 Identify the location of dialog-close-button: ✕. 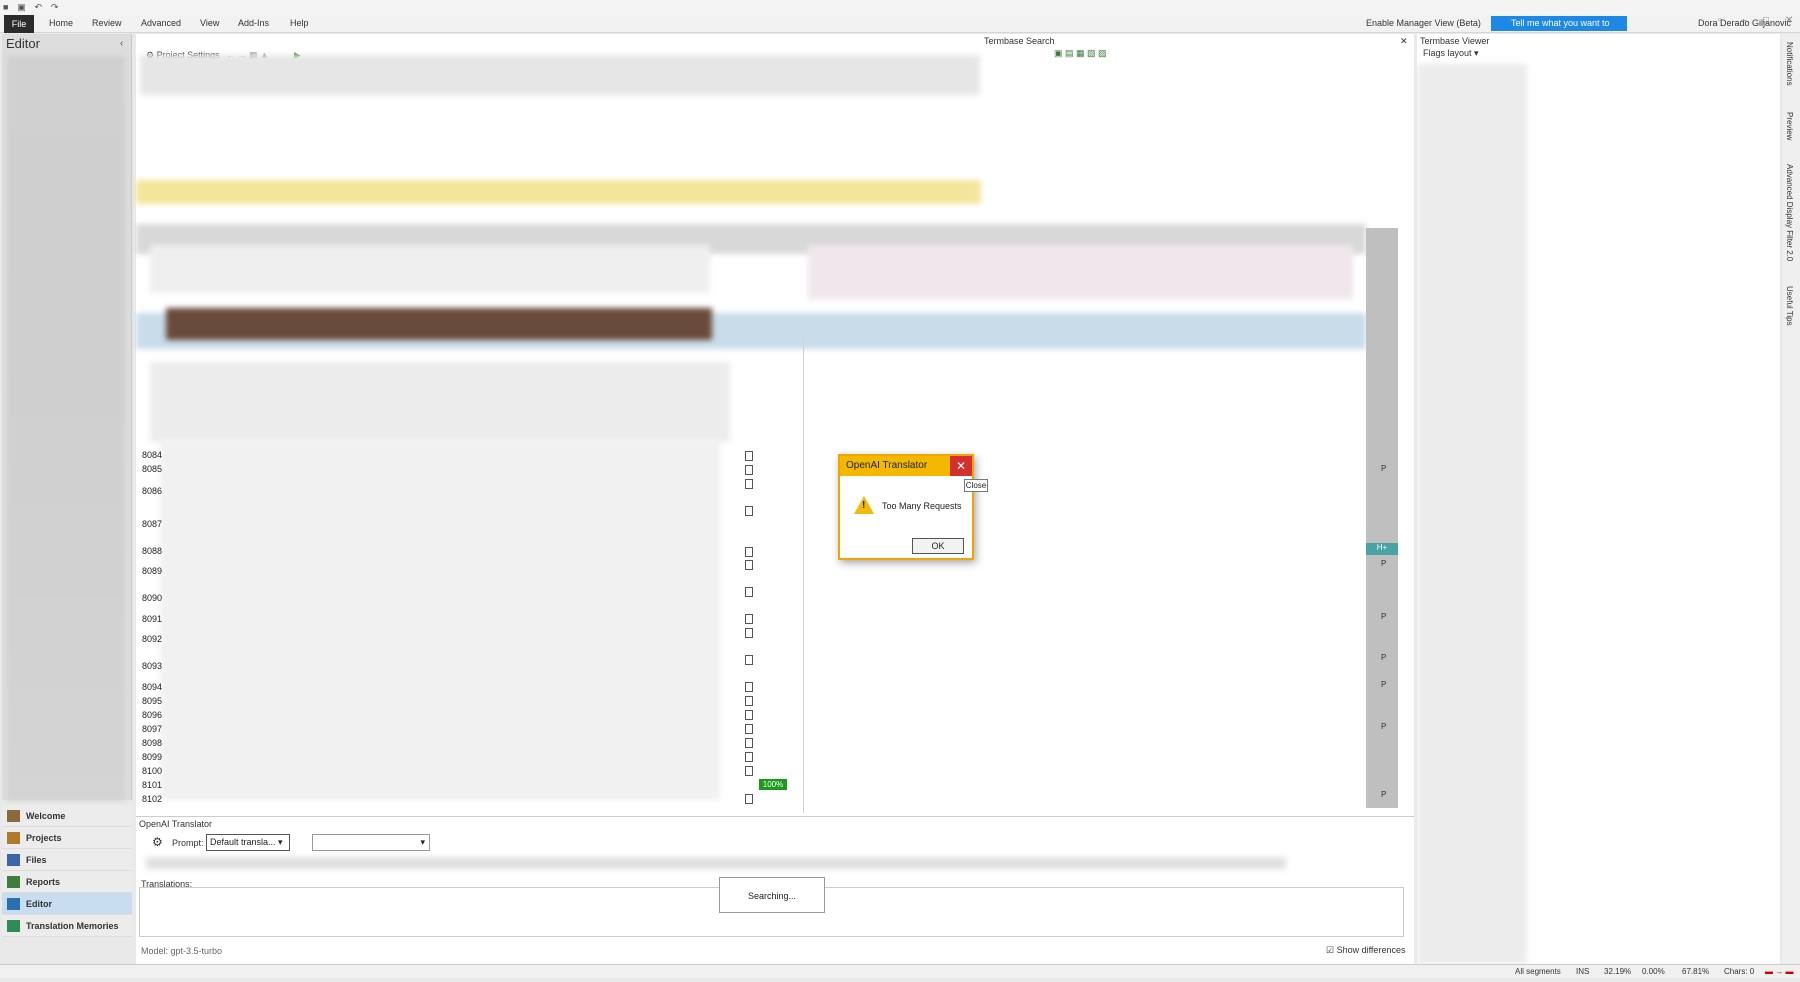
(961, 466).